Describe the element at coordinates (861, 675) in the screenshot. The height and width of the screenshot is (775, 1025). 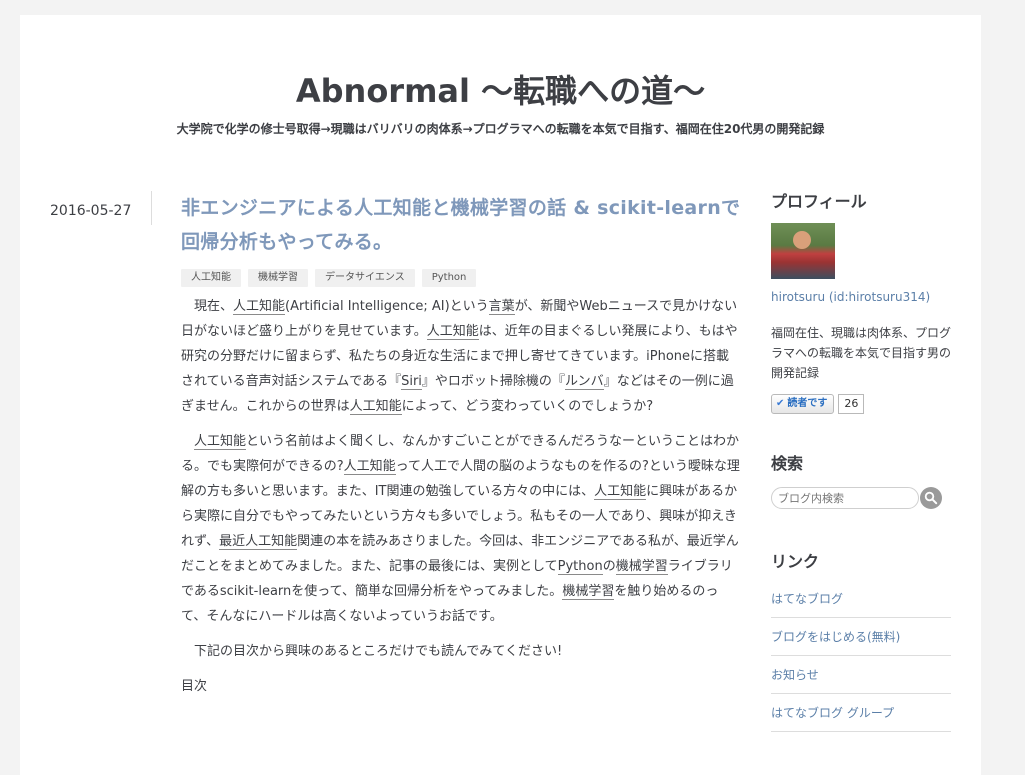
I see `link-news: お知らせ` at that location.